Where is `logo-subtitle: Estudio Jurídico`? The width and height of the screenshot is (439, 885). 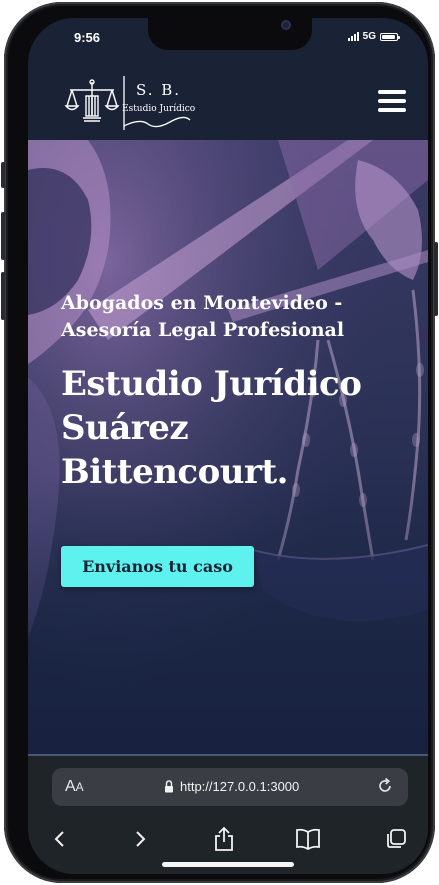
logo-subtitle: Estudio Jurídico is located at coordinates (159, 109).